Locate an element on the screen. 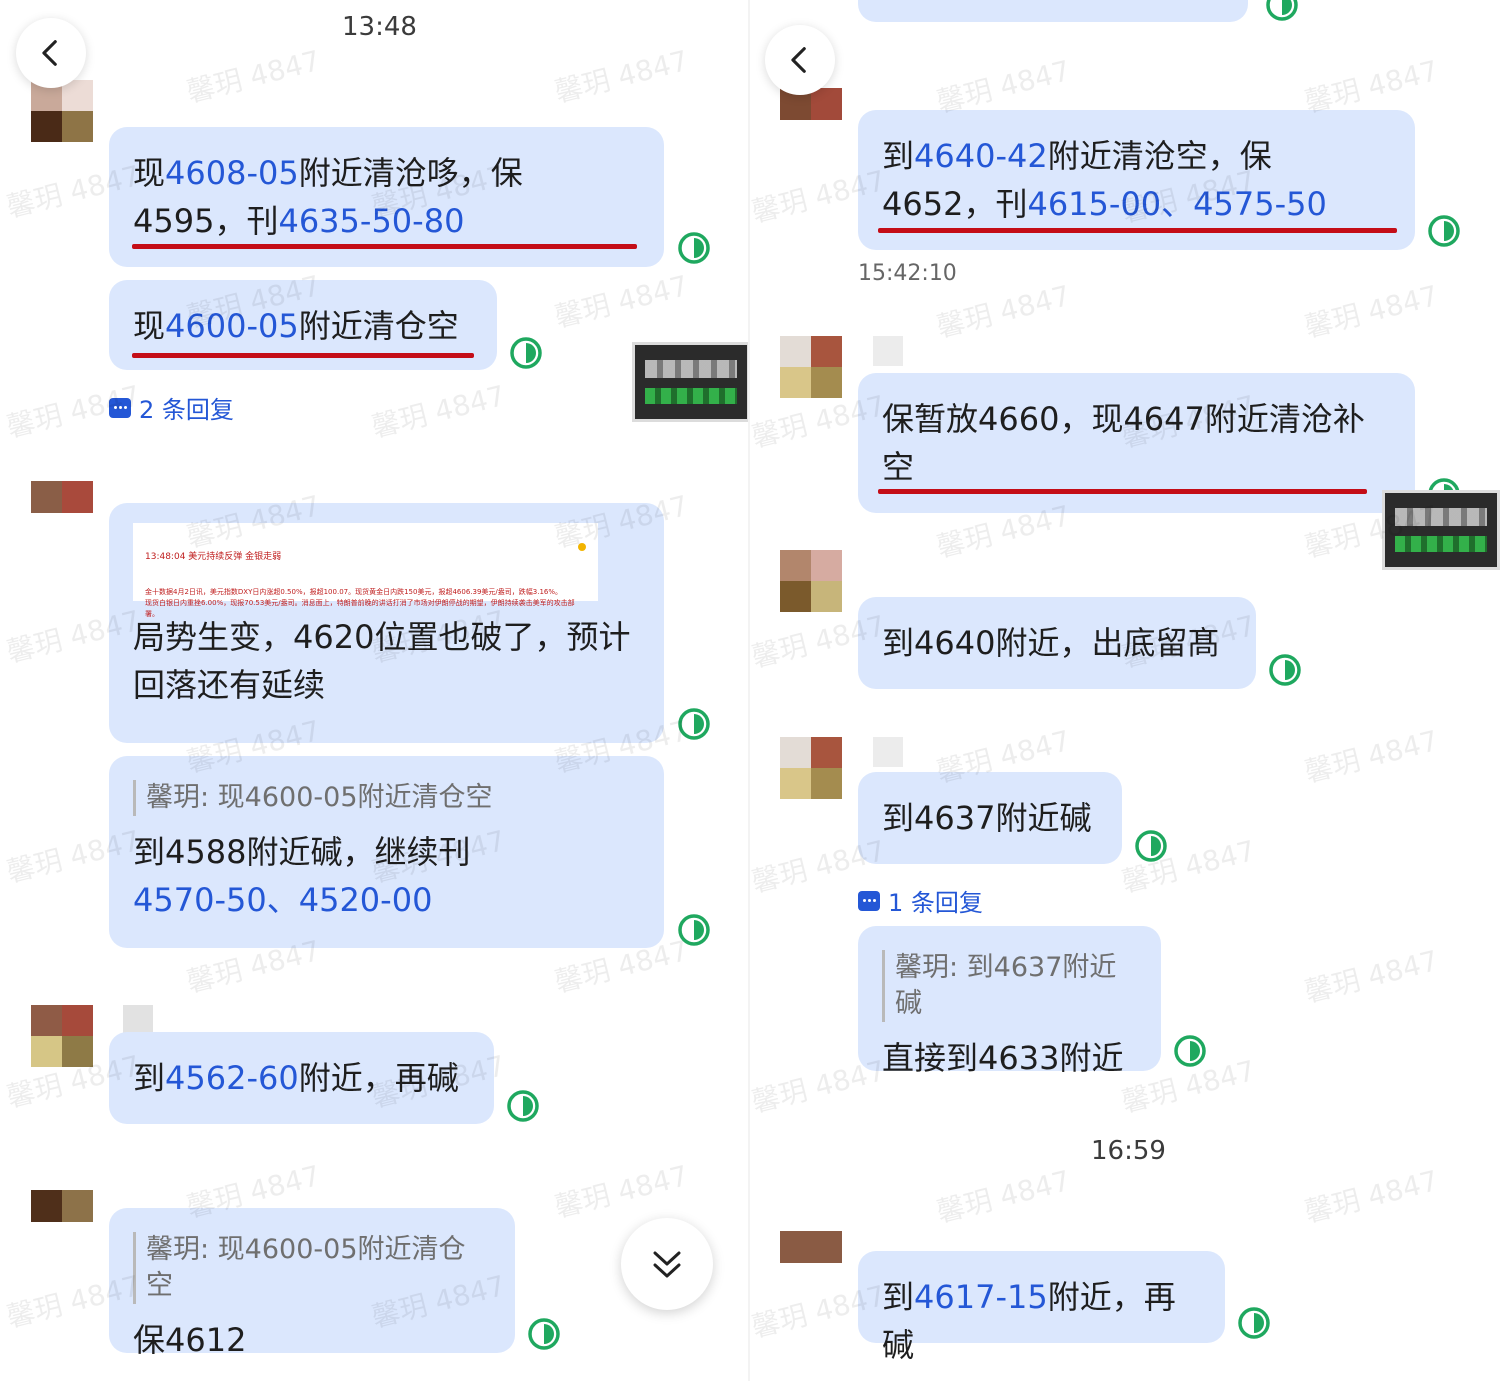 This screenshot has height=1381, width=1500. message-text: 到4640附近，出底留髙 is located at coordinates (1051, 643).